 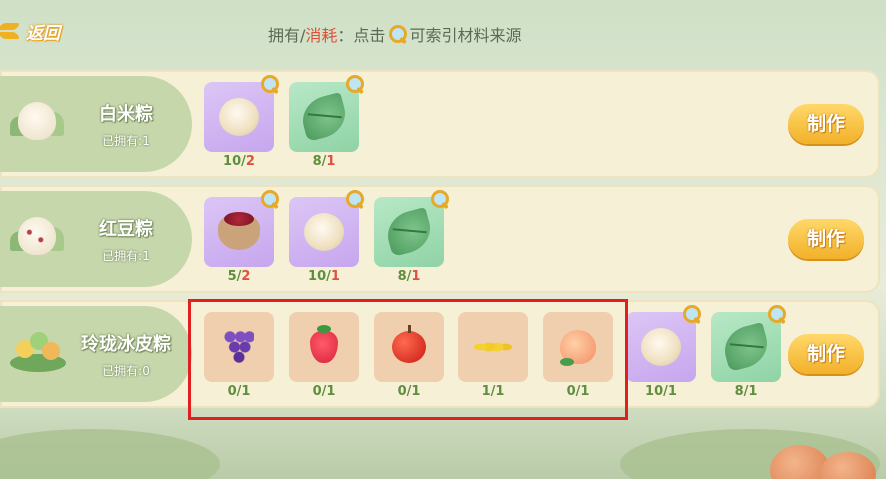 I want to click on dish-panel: 白米粽 已拥有:1, so click(x=96, y=124).